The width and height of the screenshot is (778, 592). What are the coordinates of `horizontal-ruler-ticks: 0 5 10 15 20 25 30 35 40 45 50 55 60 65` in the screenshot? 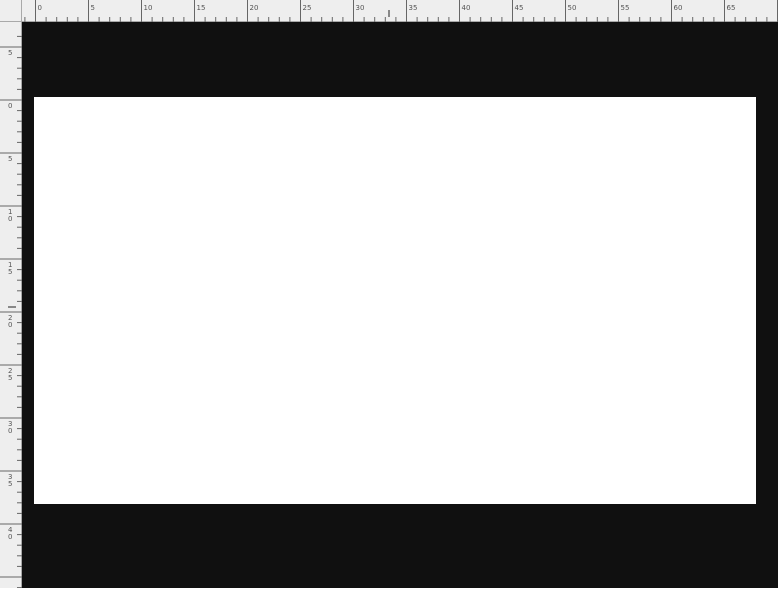 It's located at (401, 11).